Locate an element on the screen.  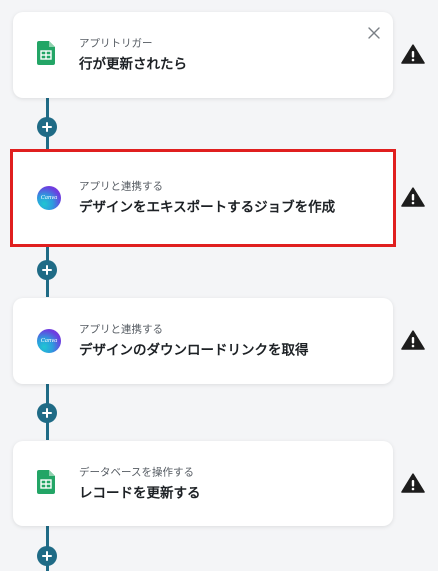
close-icon is located at coordinates (374, 33).